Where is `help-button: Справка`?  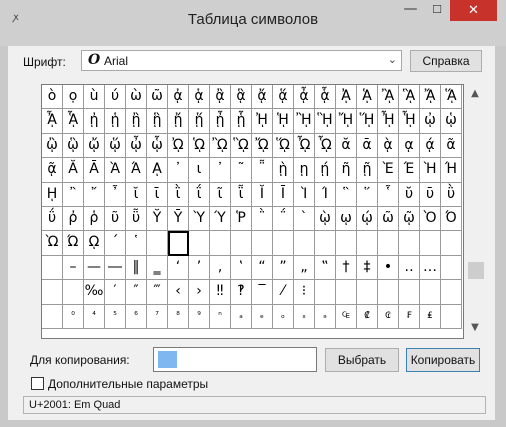 help-button: Справка is located at coordinates (446, 61).